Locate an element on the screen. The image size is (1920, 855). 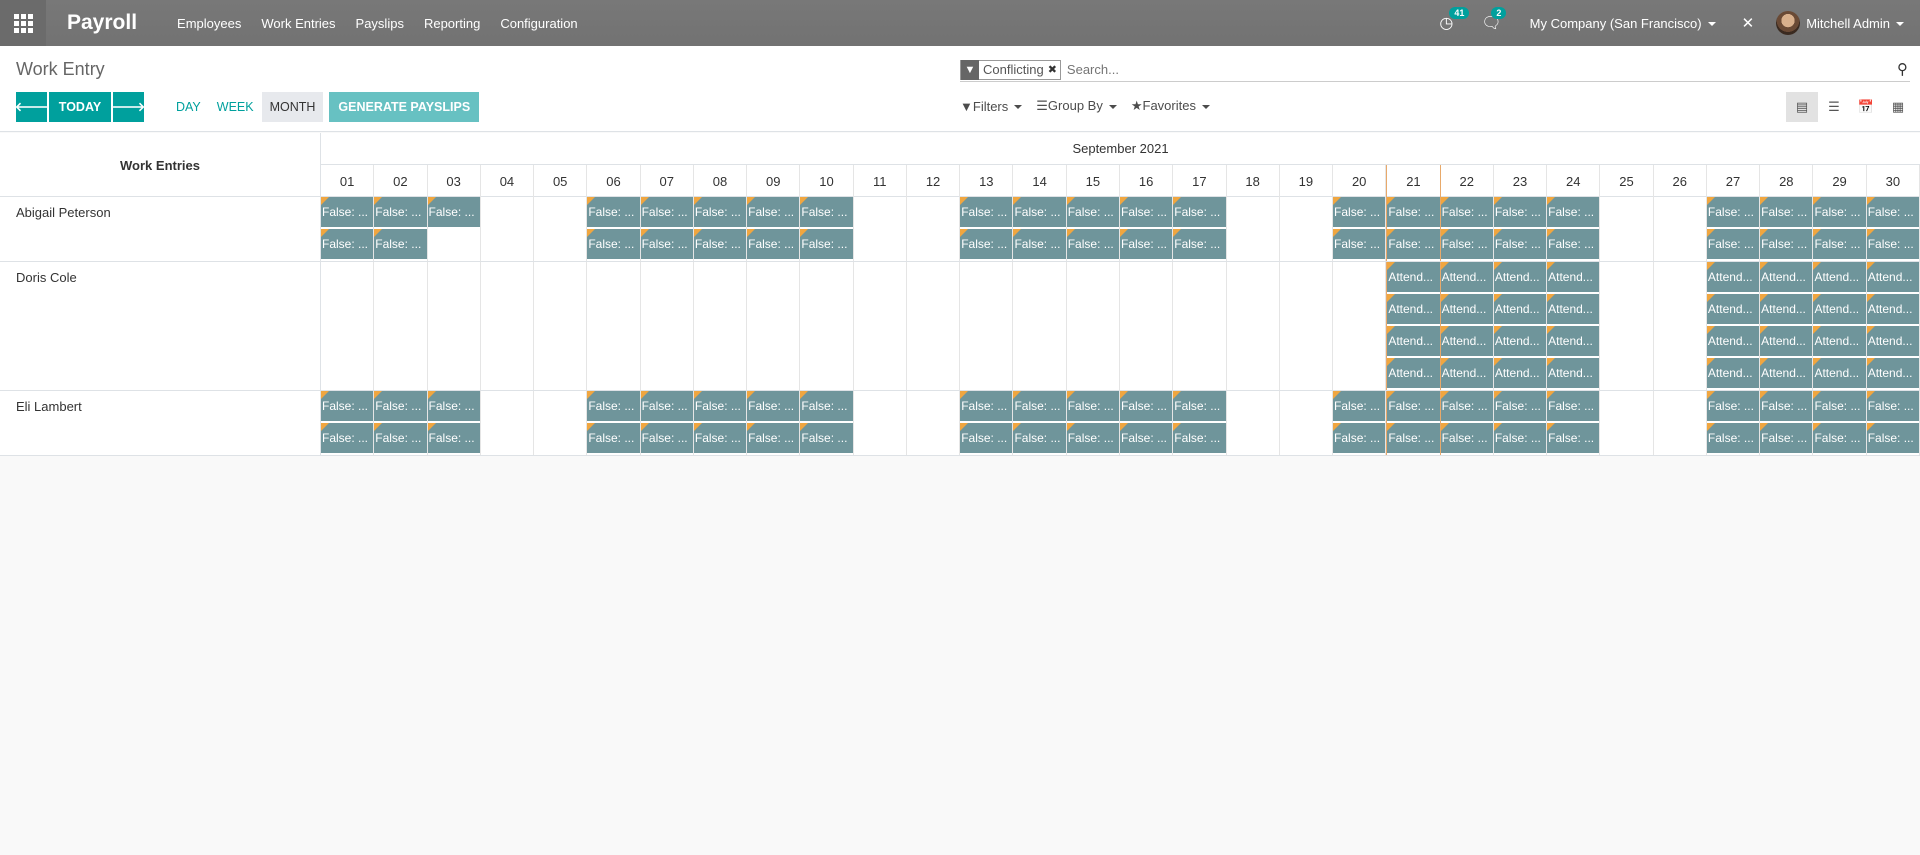
pivot-view-button: ▦ is located at coordinates (1898, 107).